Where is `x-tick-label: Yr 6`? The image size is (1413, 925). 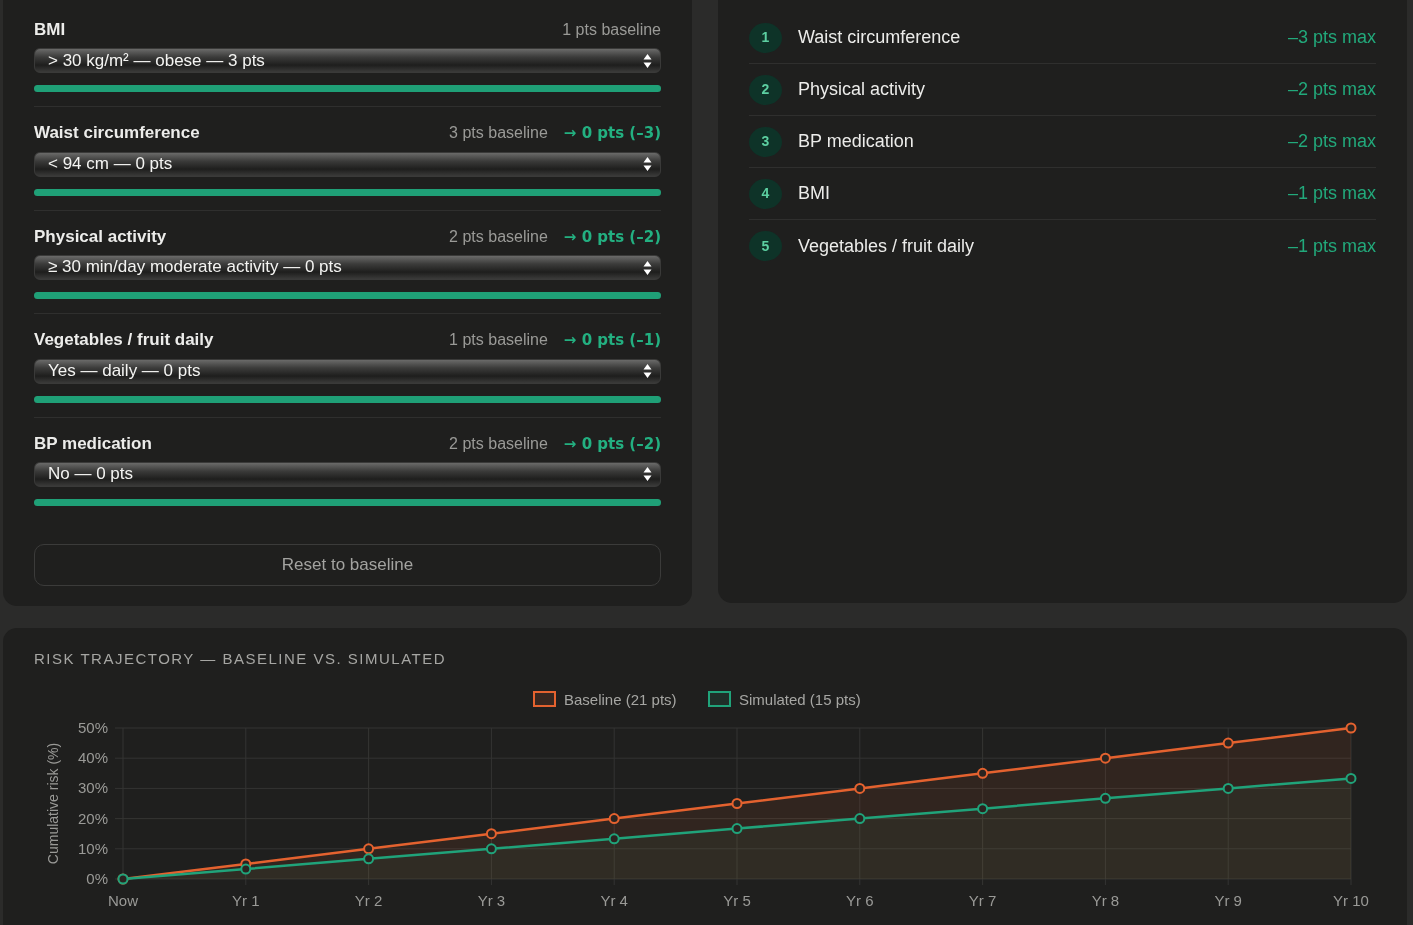 x-tick-label: Yr 6 is located at coordinates (860, 901).